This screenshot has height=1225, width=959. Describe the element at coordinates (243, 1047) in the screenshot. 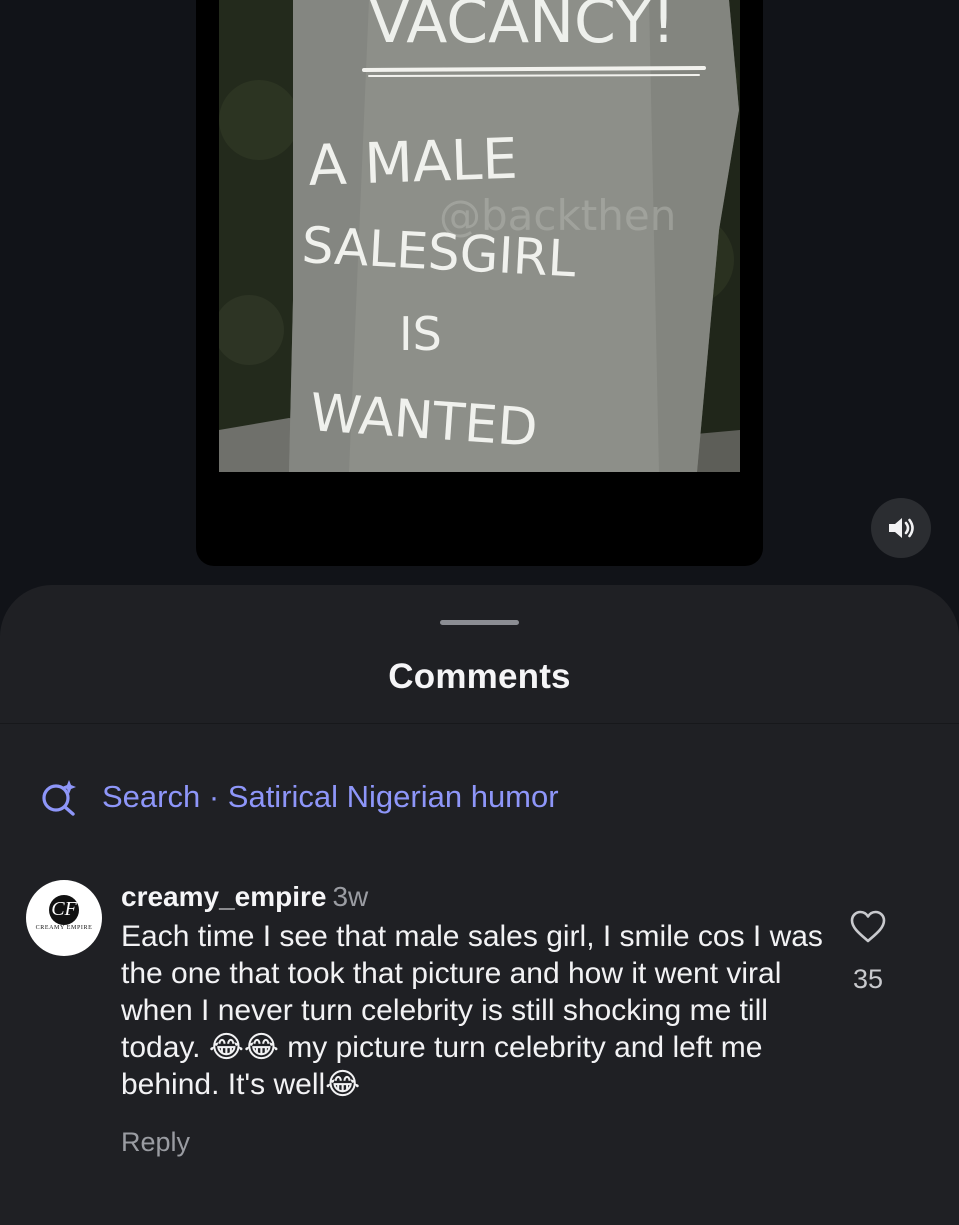

I see `laughing-emoji: 😂😂` at that location.